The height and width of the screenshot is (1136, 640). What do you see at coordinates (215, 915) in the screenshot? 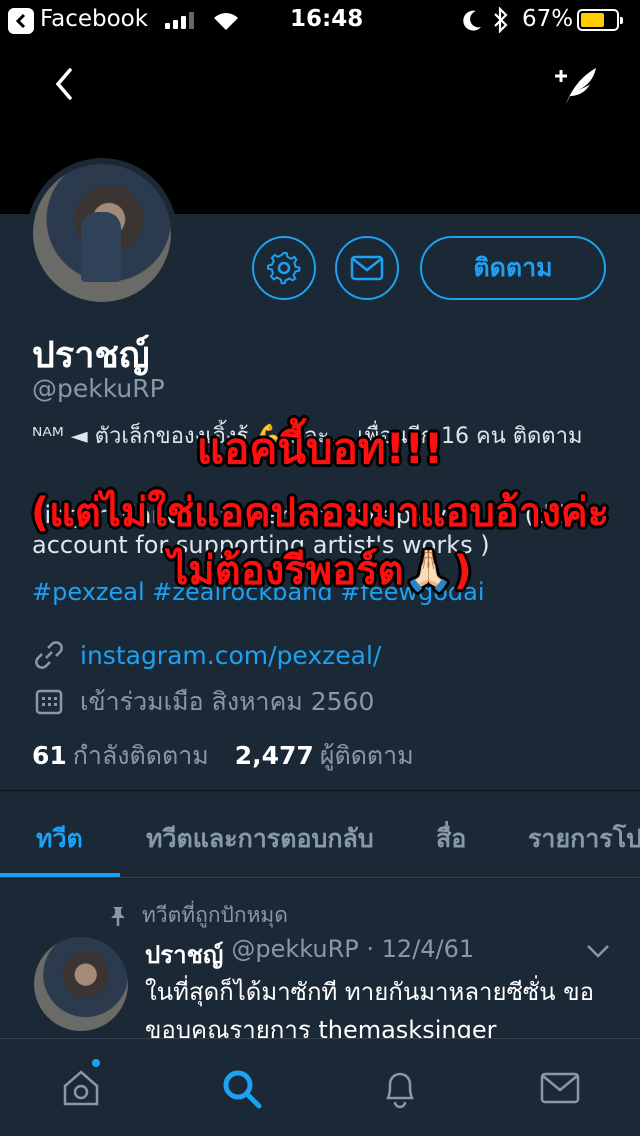
I see `pinned-label: ทวีตที่ถูกปักหมุด` at bounding box center [215, 915].